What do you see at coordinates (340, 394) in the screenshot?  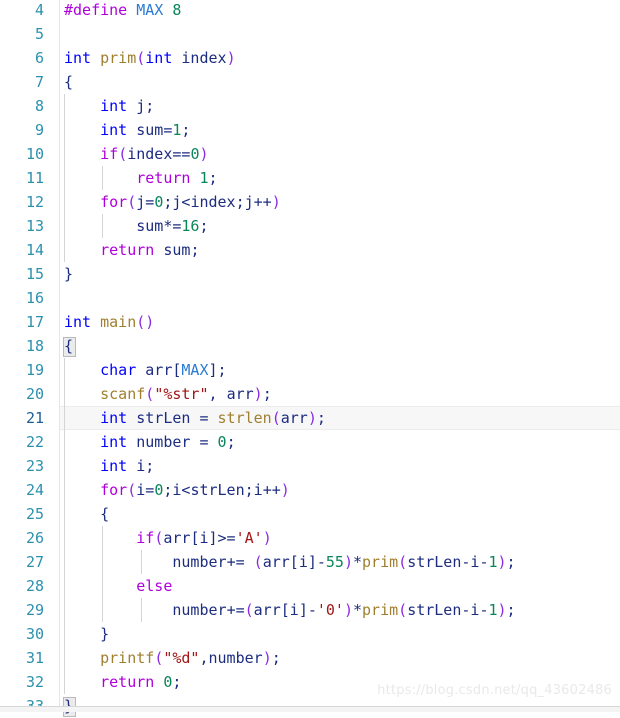 I see `code-line: scanf("%str", arr);` at bounding box center [340, 394].